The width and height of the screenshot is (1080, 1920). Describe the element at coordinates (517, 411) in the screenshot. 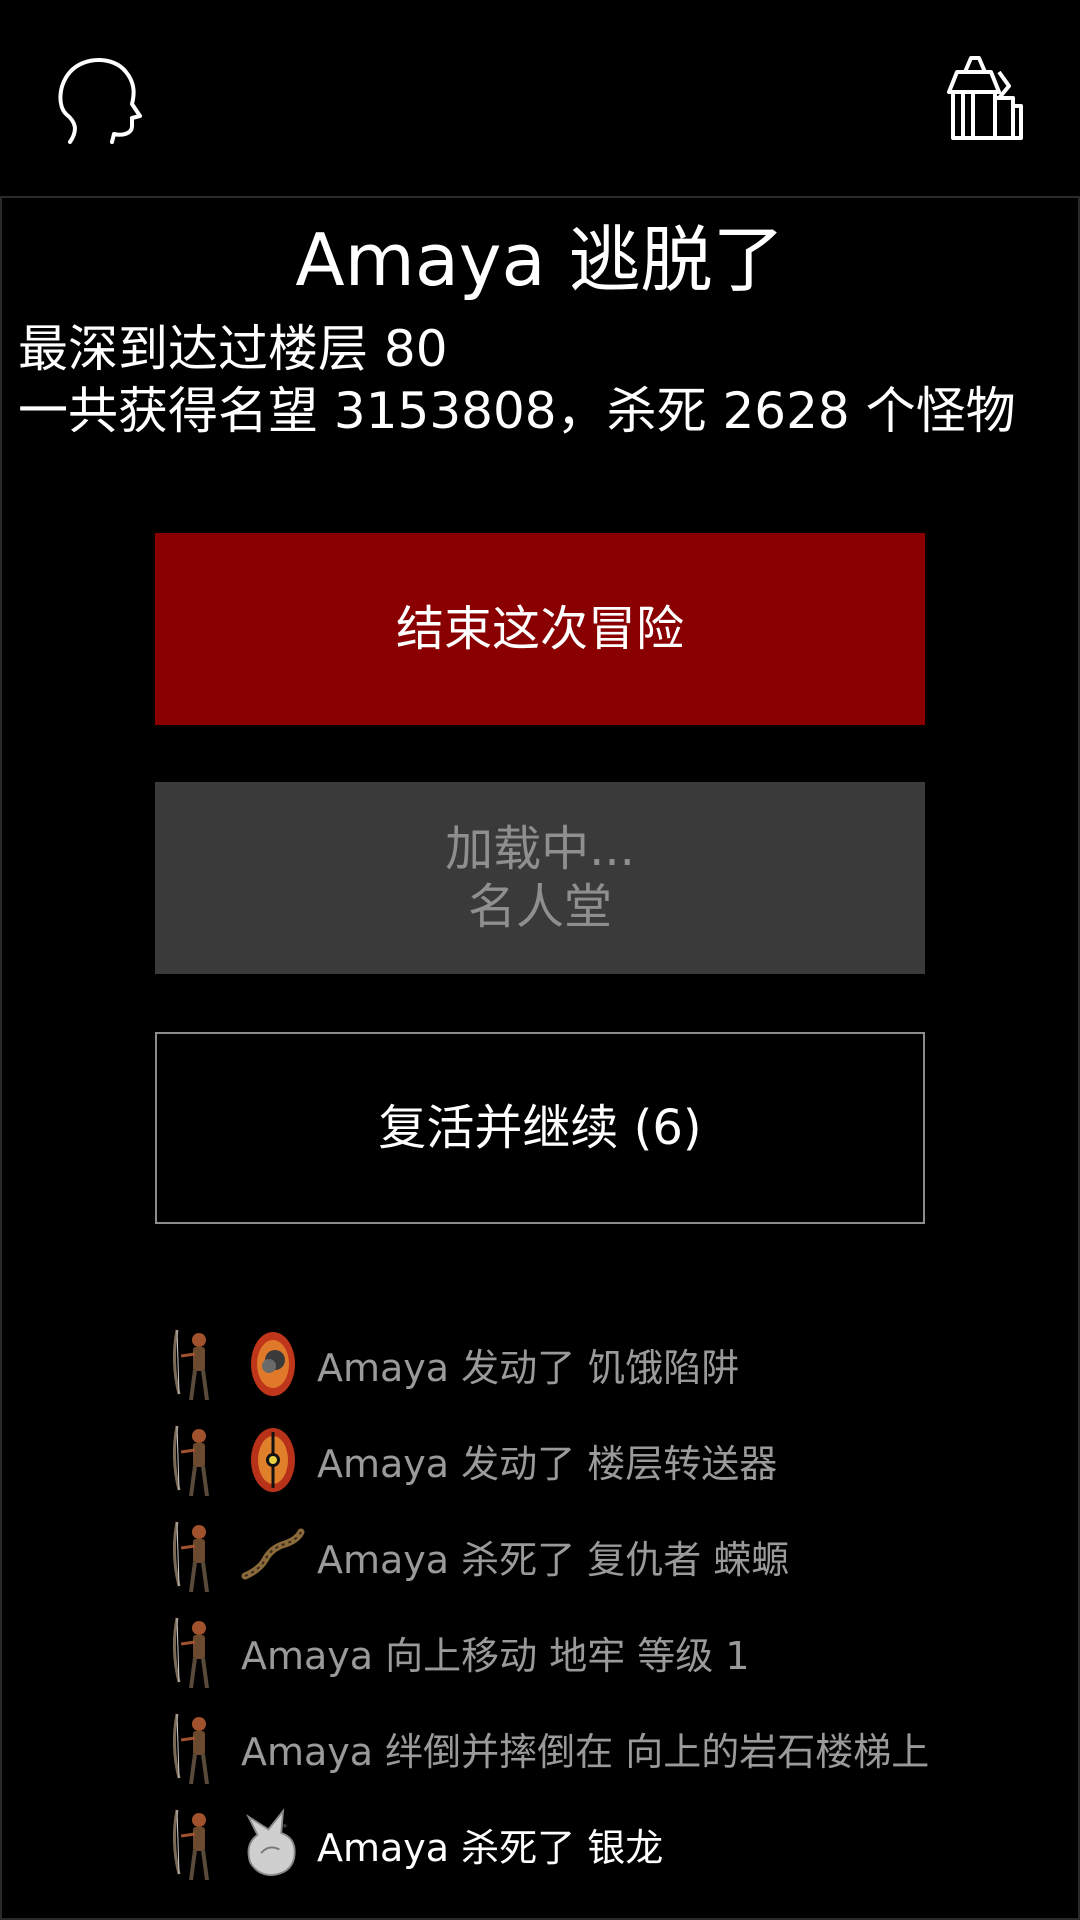

I see `fame-kills-text: 一共获得名望 3153808，杀死 2628 个怪物` at that location.